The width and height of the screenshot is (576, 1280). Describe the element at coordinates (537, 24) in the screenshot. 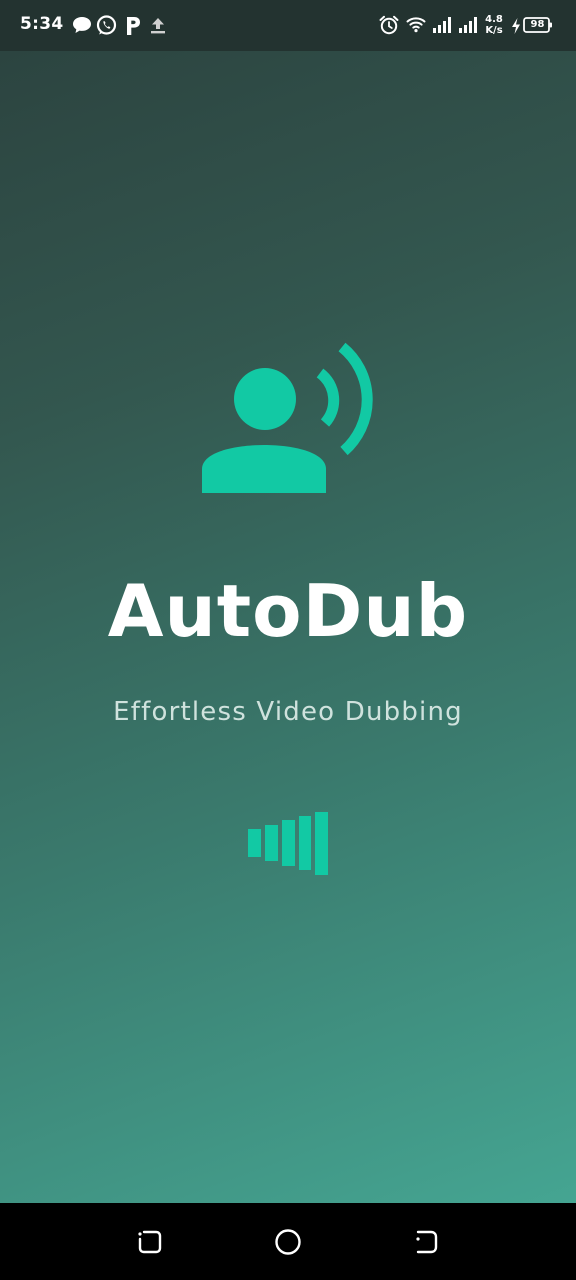

I see `battery-level: 98` at that location.